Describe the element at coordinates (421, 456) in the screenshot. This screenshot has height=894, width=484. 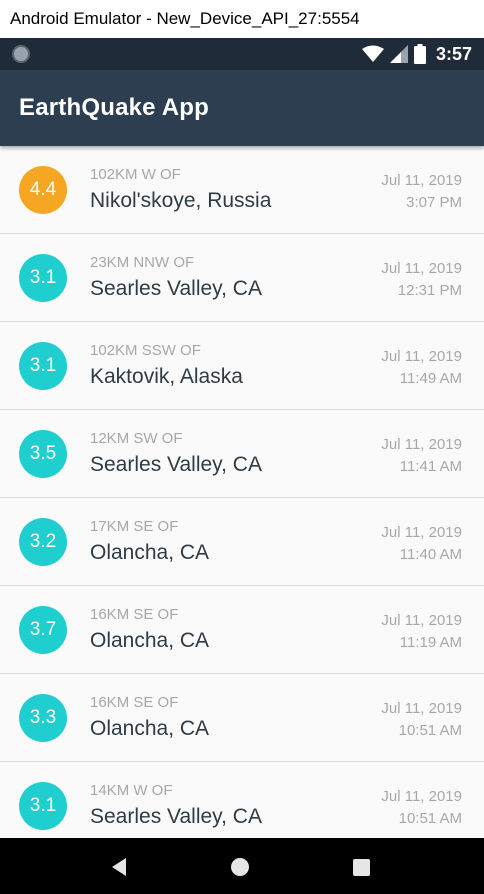
I see `datetime-block: Jul 11, 2019 11:41 AM` at that location.